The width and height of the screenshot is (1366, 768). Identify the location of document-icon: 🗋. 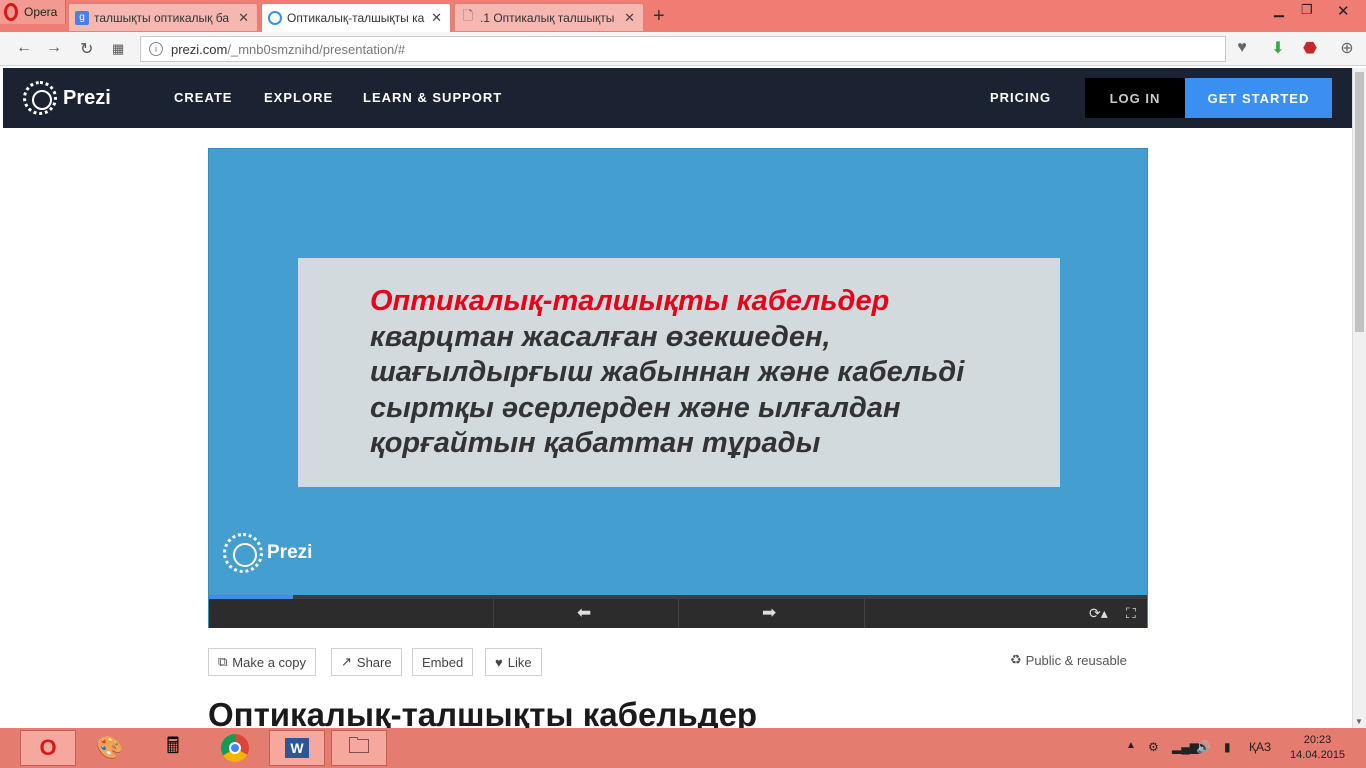
(468, 15).